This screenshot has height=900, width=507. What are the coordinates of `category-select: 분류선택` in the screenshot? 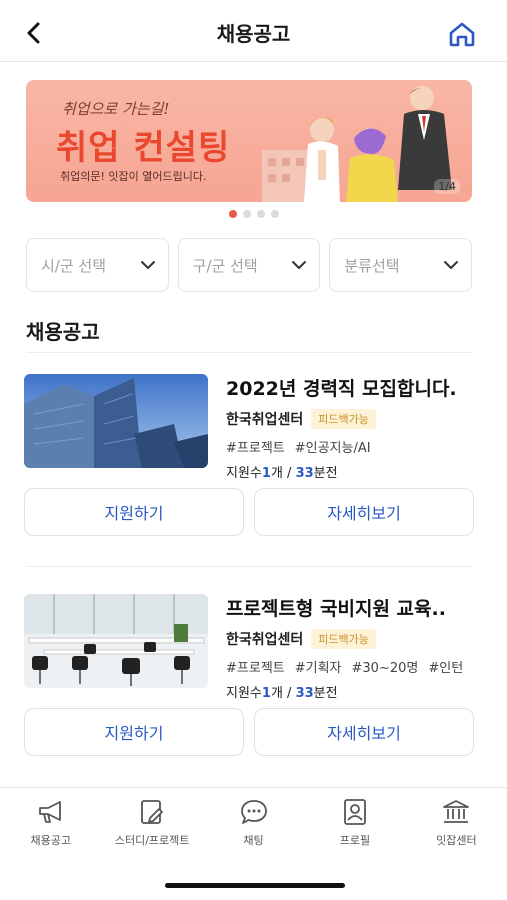 It's located at (401, 265).